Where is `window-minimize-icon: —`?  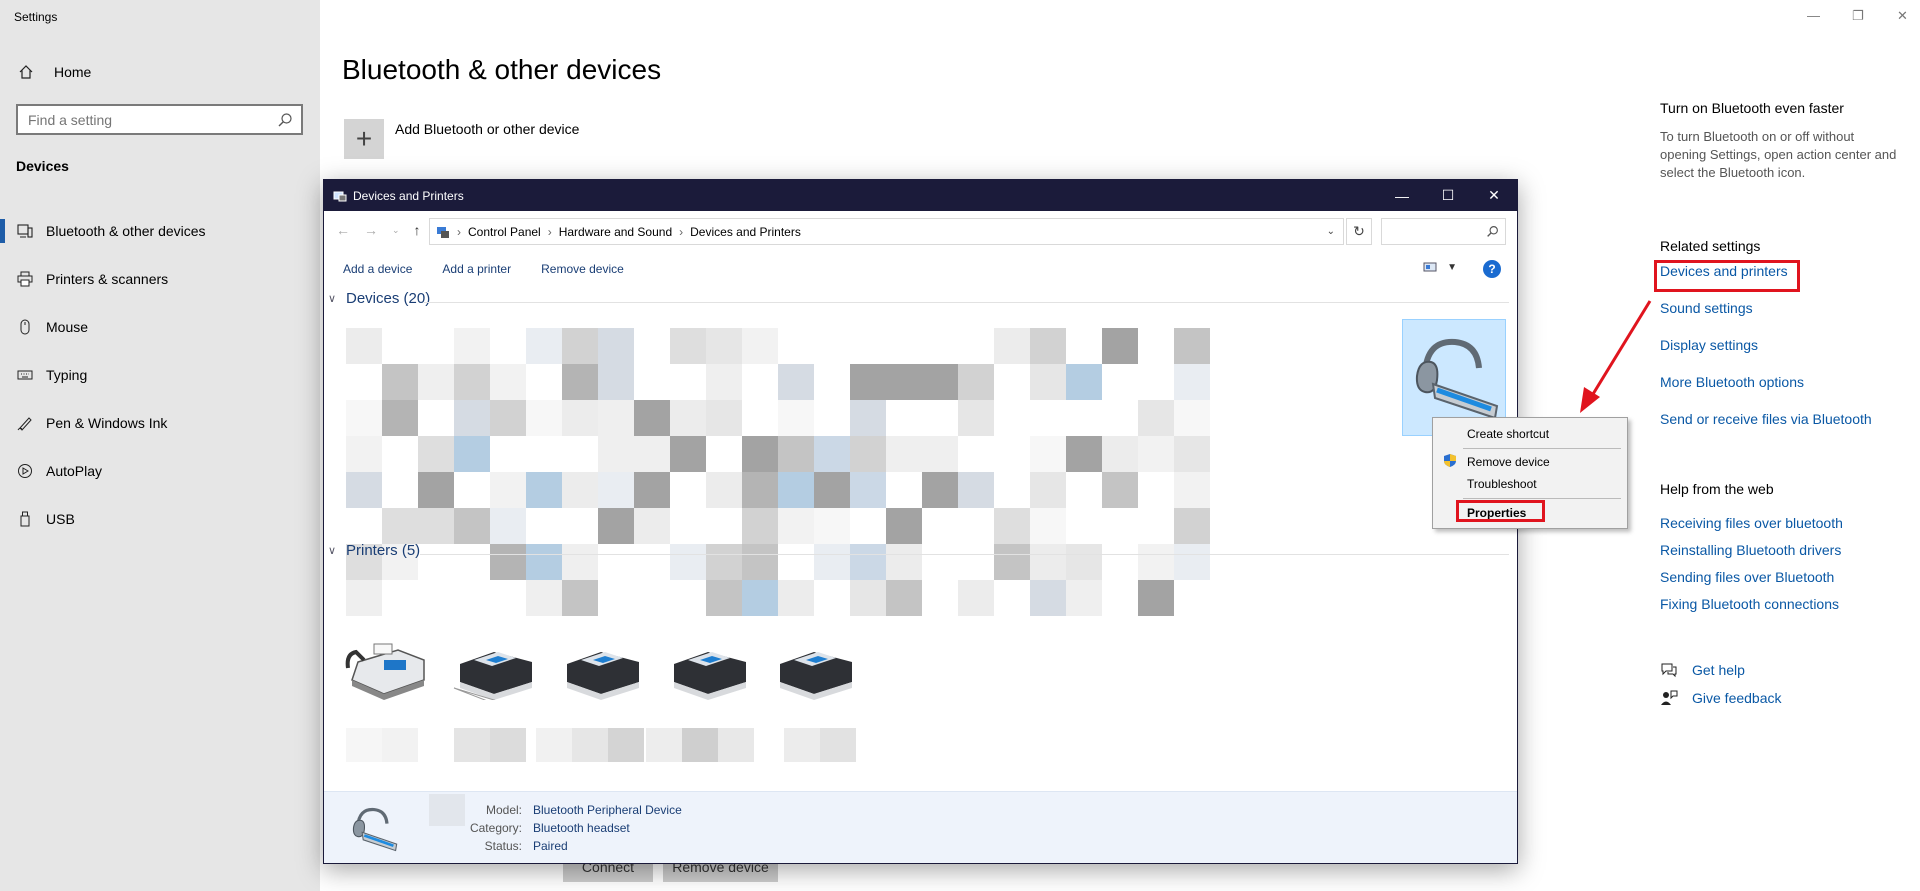
window-minimize-icon: — is located at coordinates (1402, 195).